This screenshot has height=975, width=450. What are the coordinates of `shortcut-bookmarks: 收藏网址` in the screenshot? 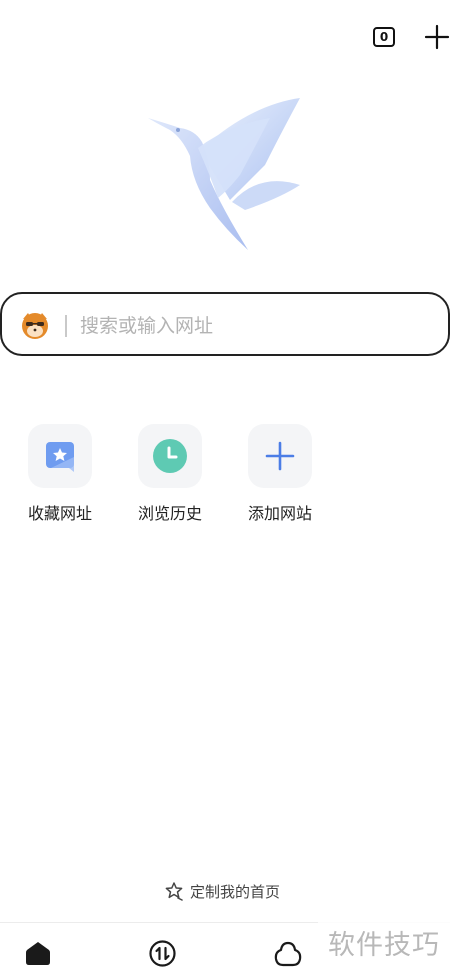 It's located at (60, 474).